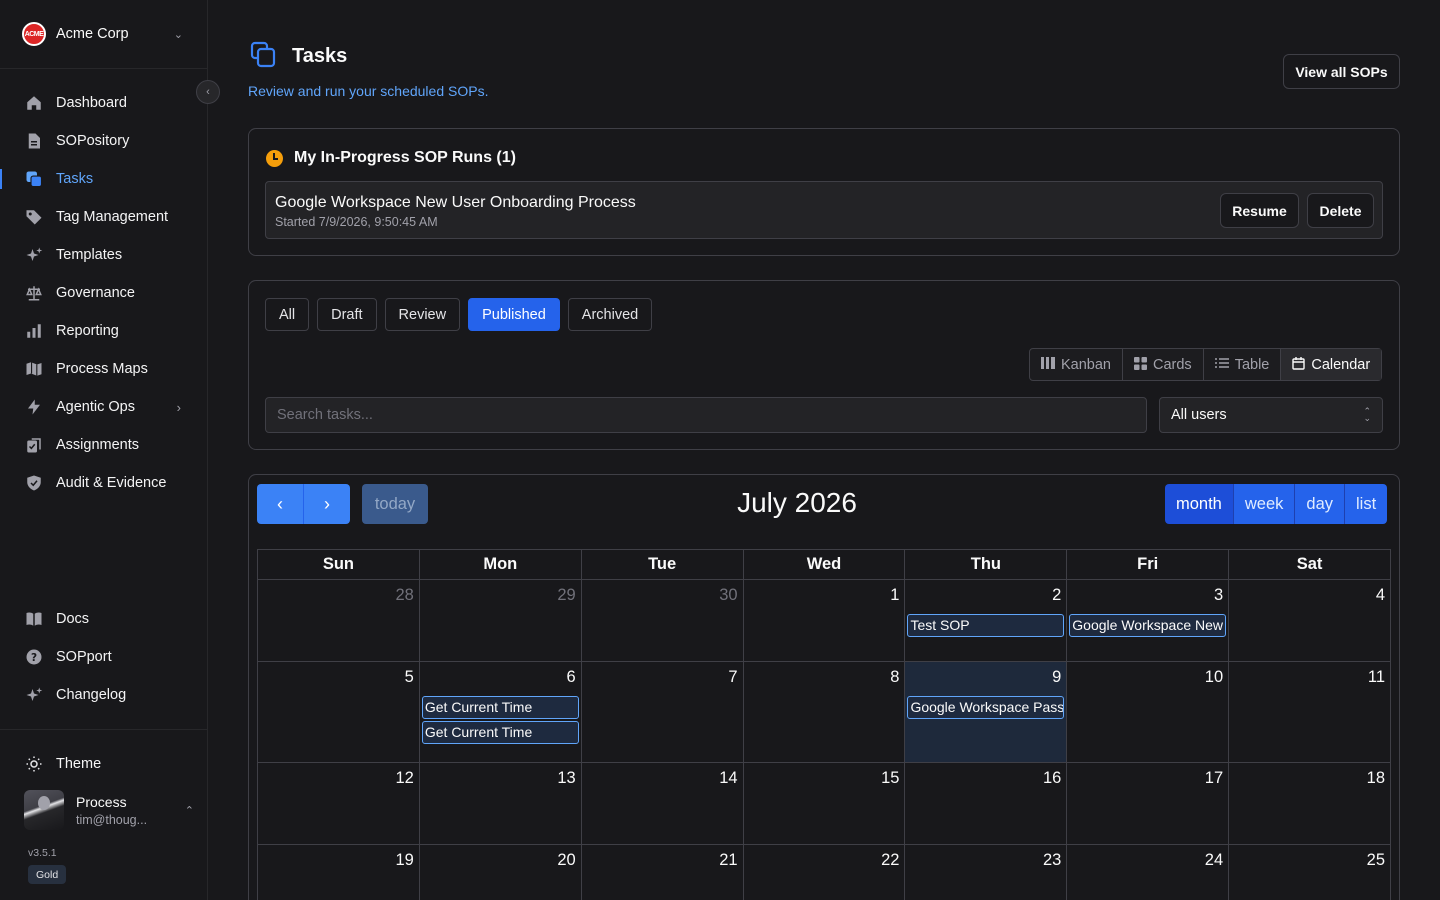  Describe the element at coordinates (103, 331) in the screenshot. I see `sidebar-item-reporting: Reporting` at that location.